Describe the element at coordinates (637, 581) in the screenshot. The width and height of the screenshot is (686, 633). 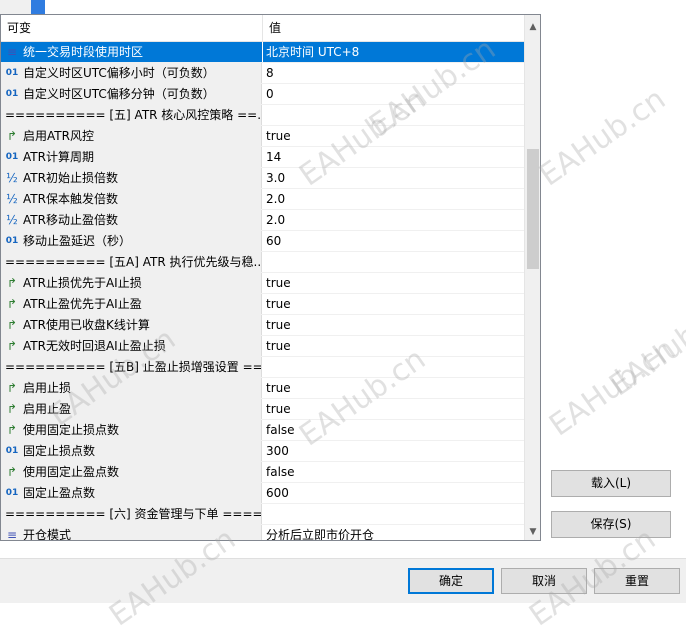
I see `reset-button: 重置` at that location.